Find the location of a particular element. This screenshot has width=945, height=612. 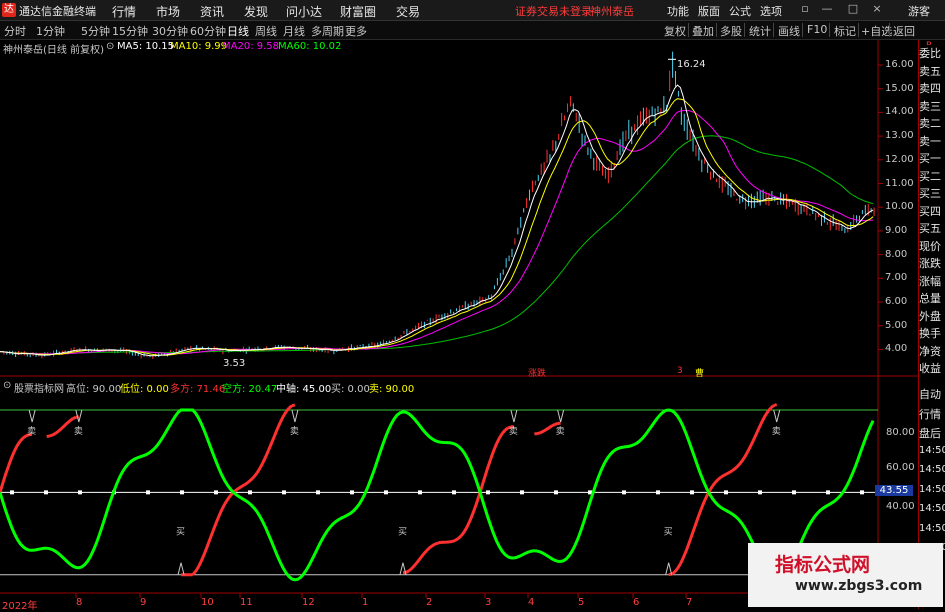

skin-icon: ▫ is located at coordinates (805, 9).